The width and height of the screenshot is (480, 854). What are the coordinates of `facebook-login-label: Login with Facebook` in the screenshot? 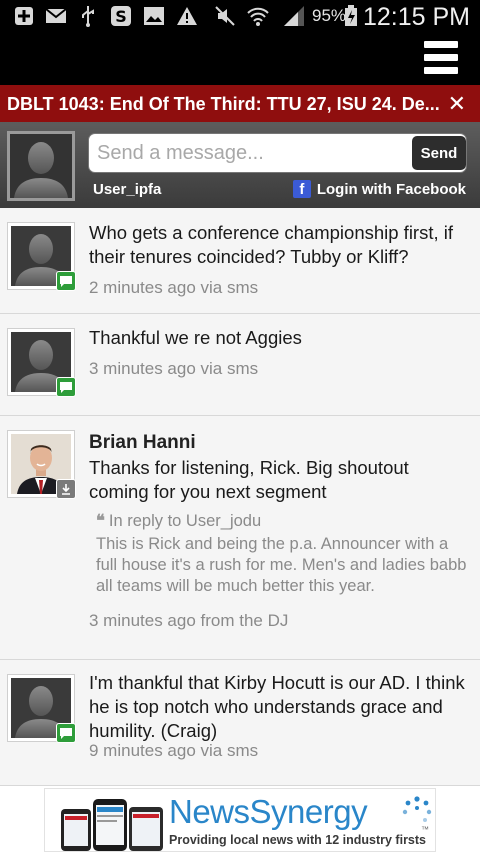 It's located at (391, 189).